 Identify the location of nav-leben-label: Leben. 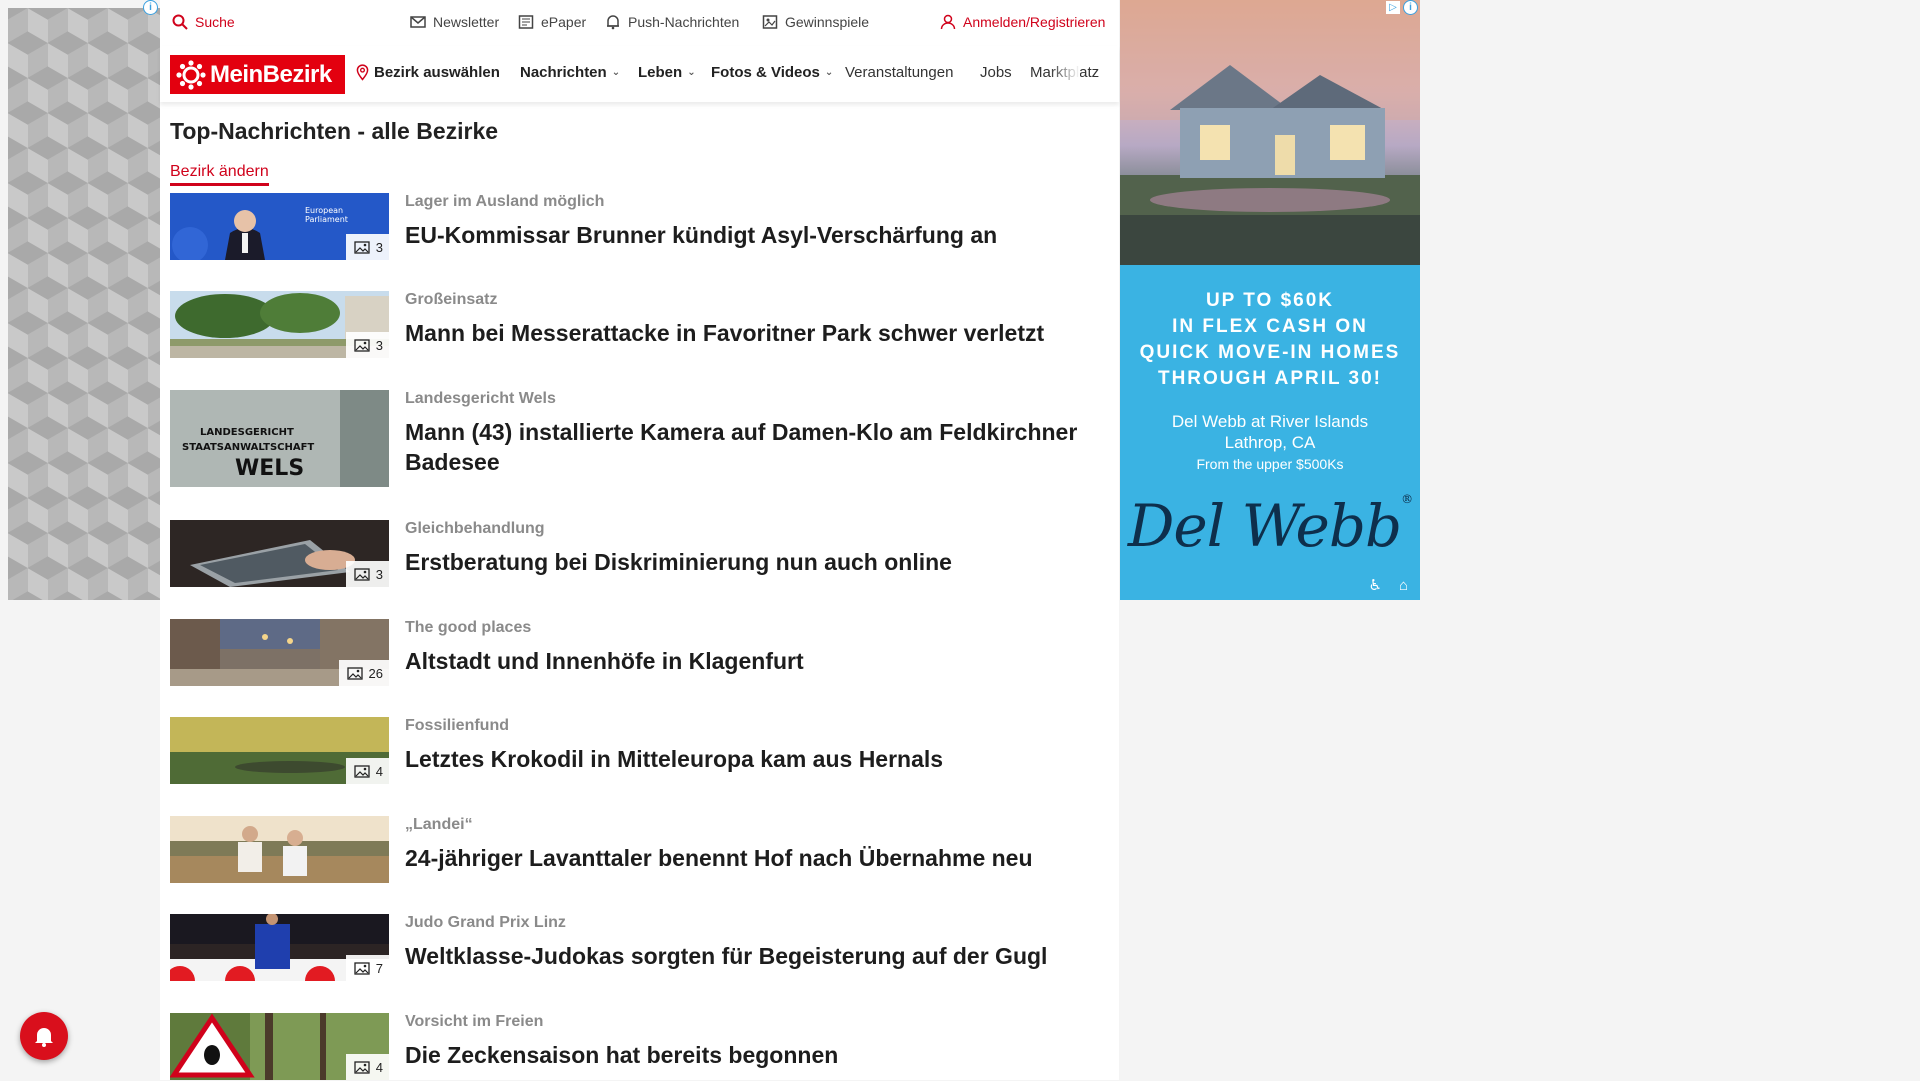
(660, 72).